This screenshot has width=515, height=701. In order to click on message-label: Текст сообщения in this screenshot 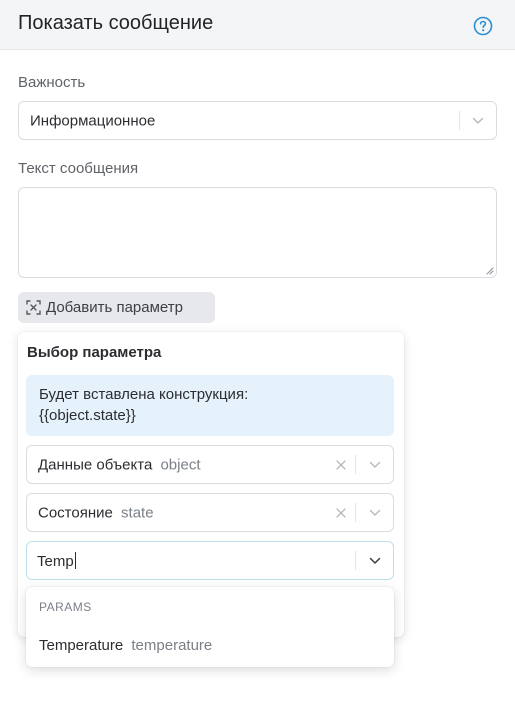, I will do `click(78, 168)`.